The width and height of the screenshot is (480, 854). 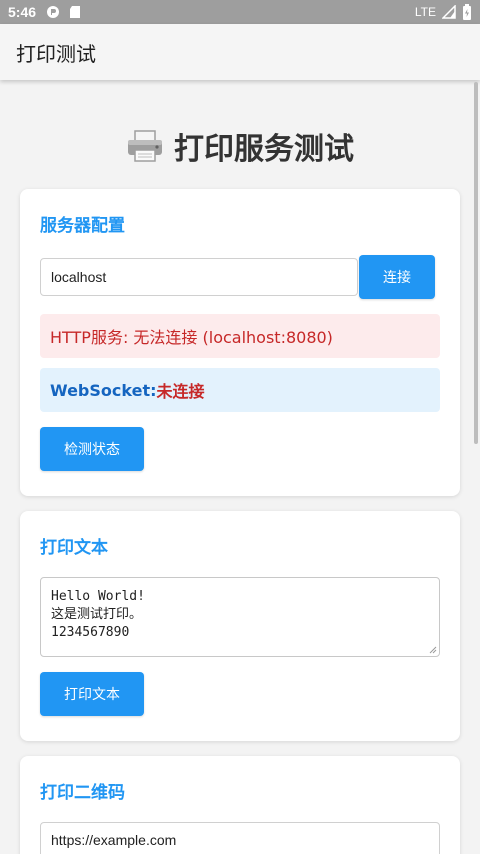 I want to click on connect-button: 连接, so click(x=397, y=277).